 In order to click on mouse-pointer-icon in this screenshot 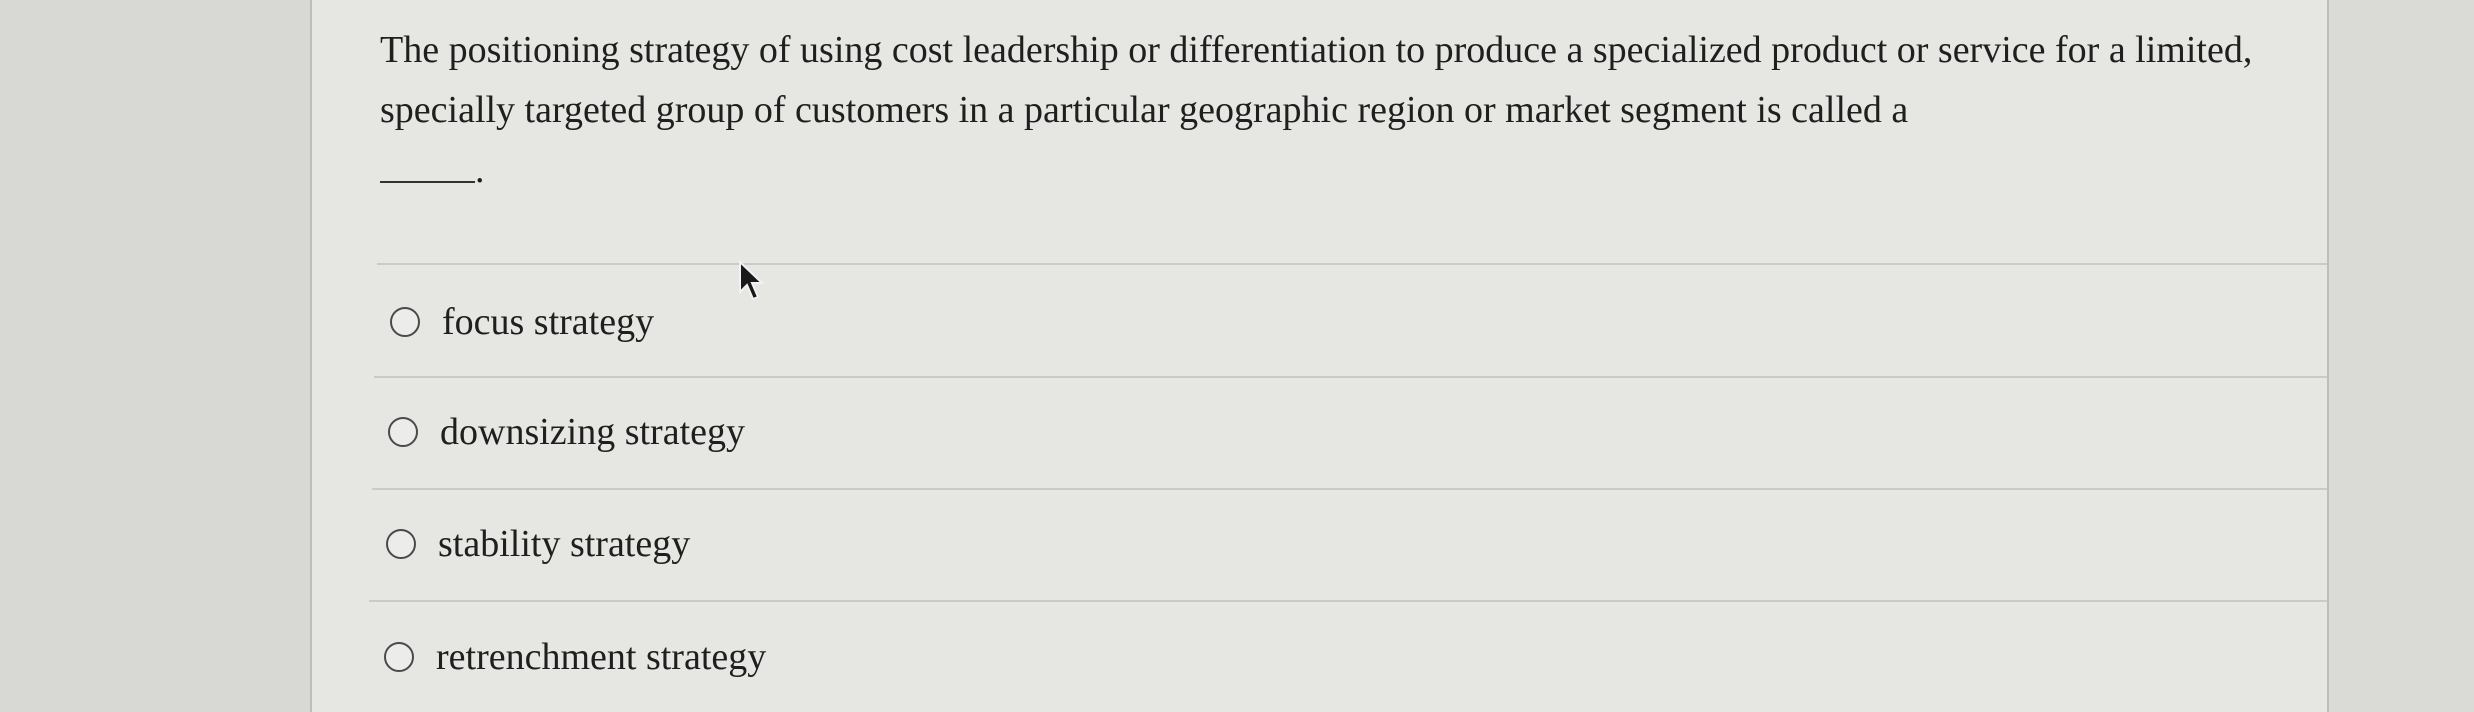, I will do `click(752, 280)`.